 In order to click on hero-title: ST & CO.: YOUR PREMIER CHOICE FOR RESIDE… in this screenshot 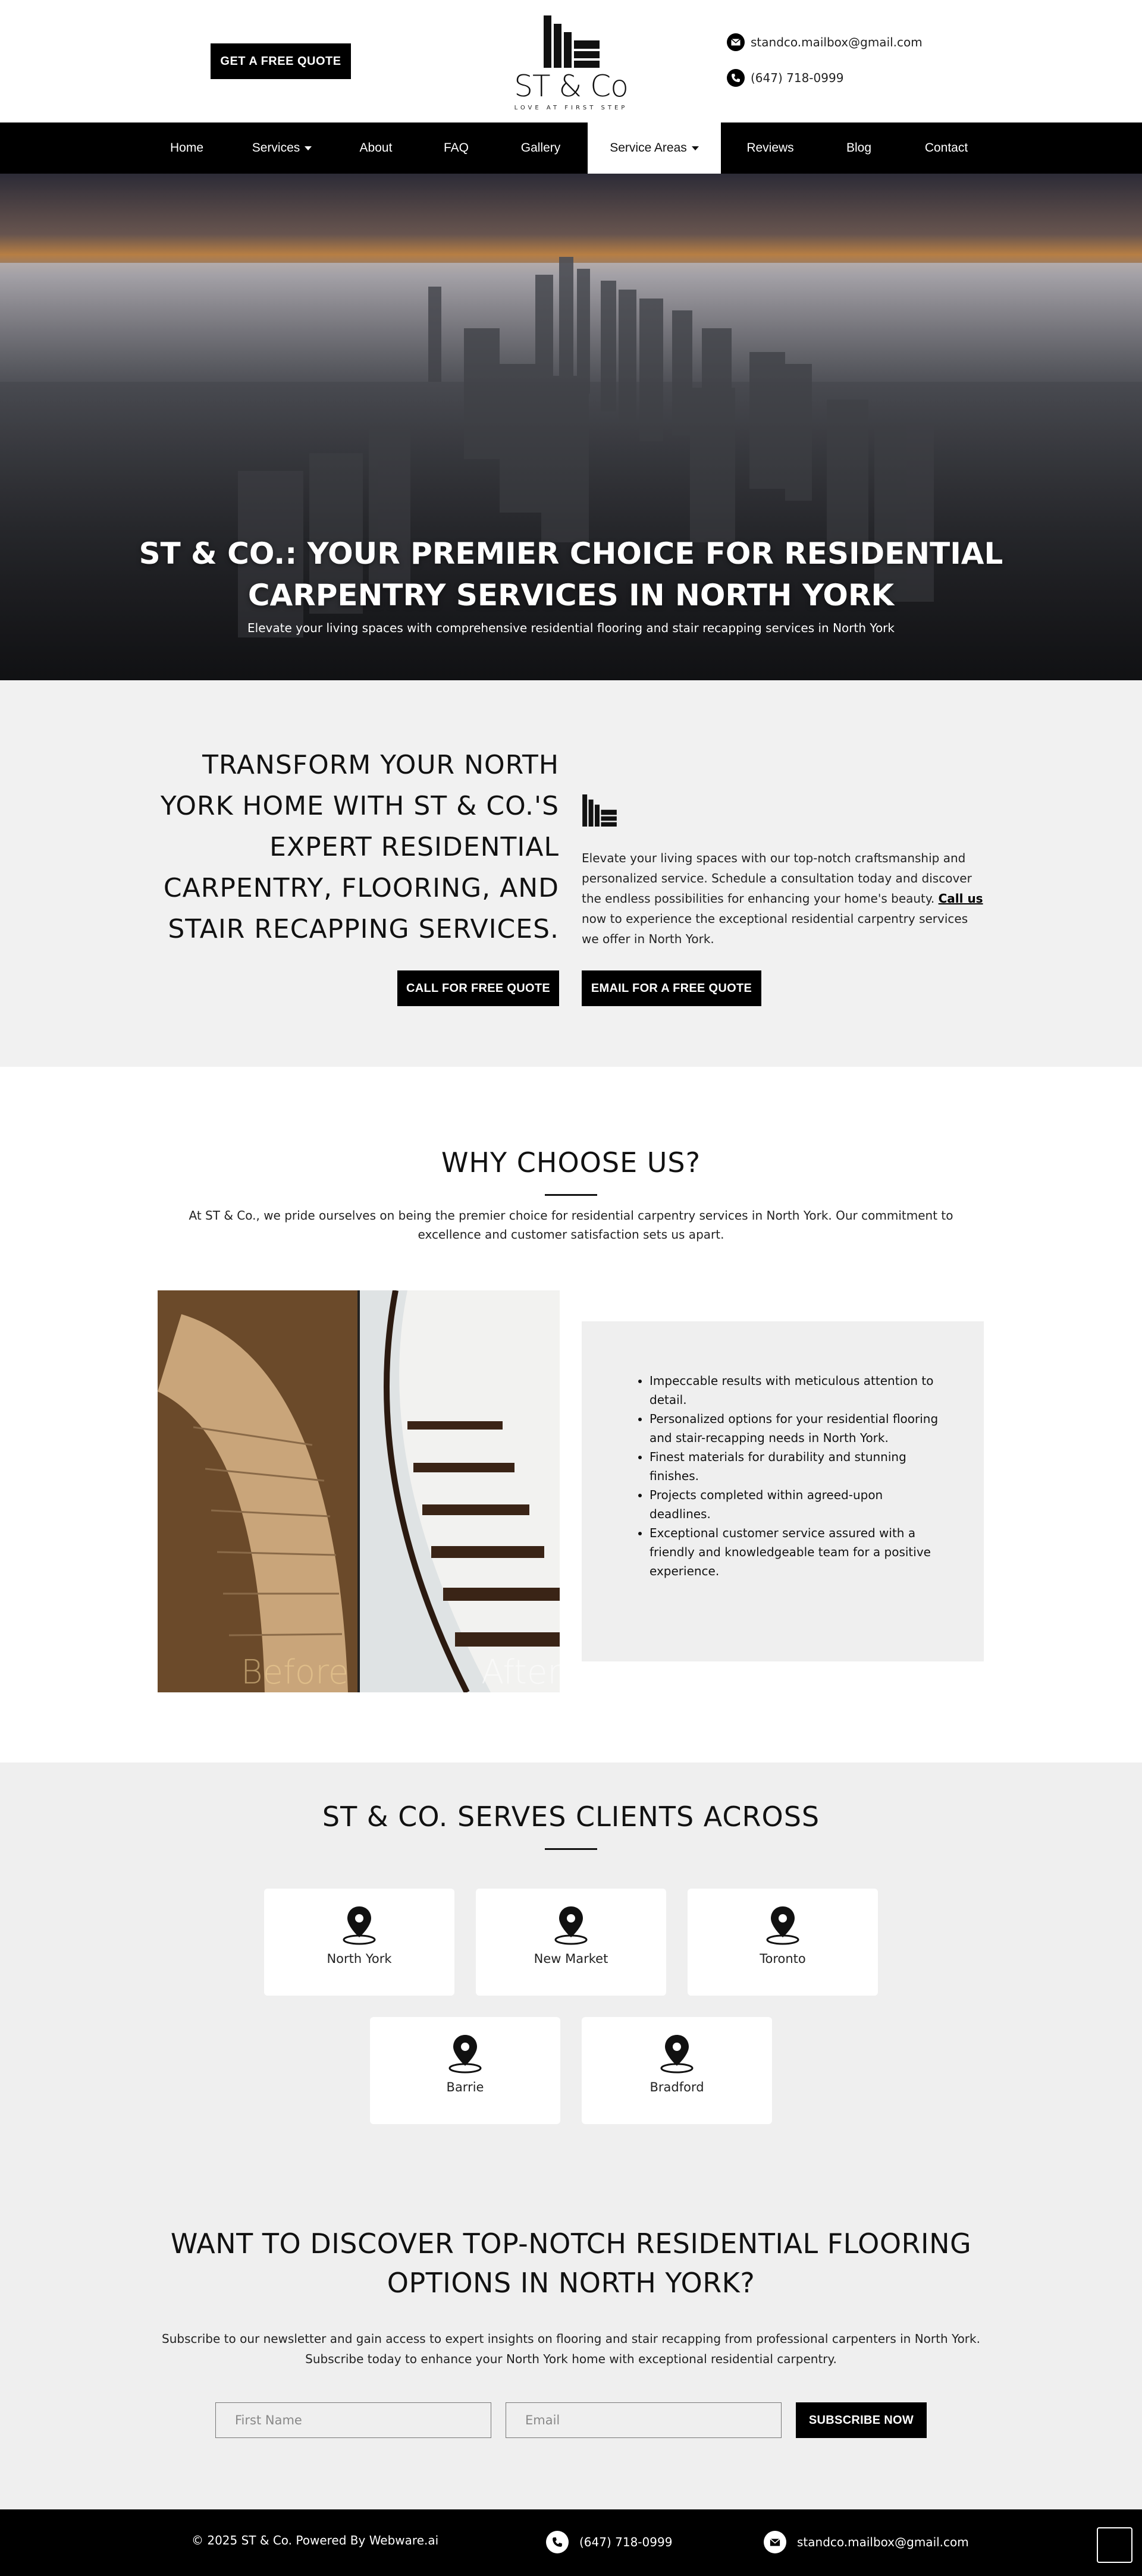, I will do `click(571, 574)`.